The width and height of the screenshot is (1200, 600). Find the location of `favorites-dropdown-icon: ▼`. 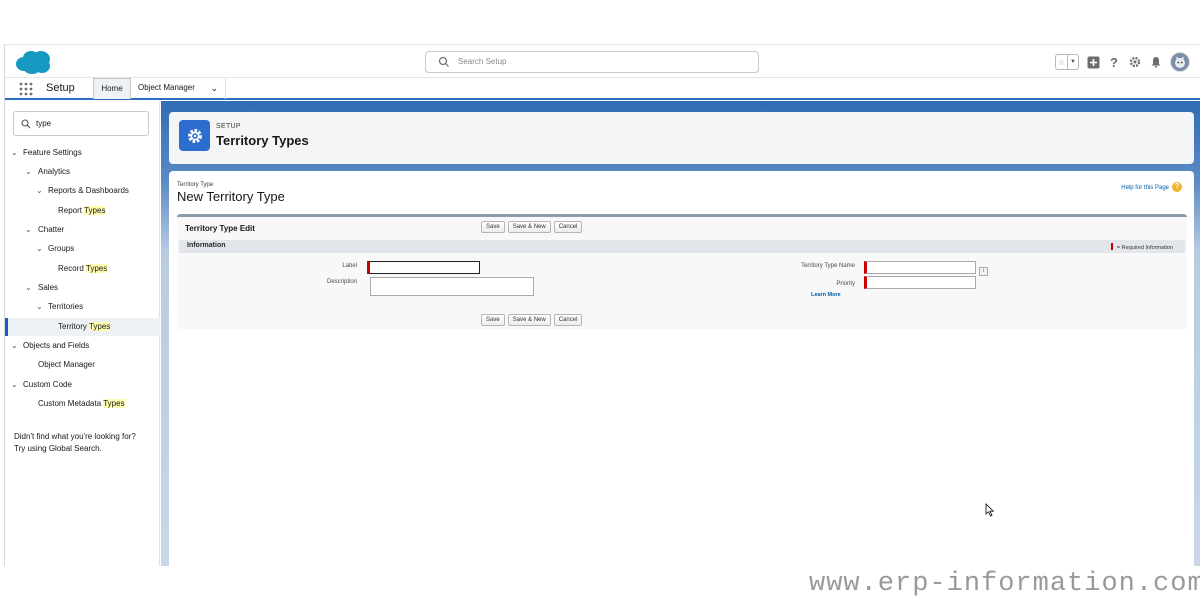

favorites-dropdown-icon: ▼ is located at coordinates (1072, 62).